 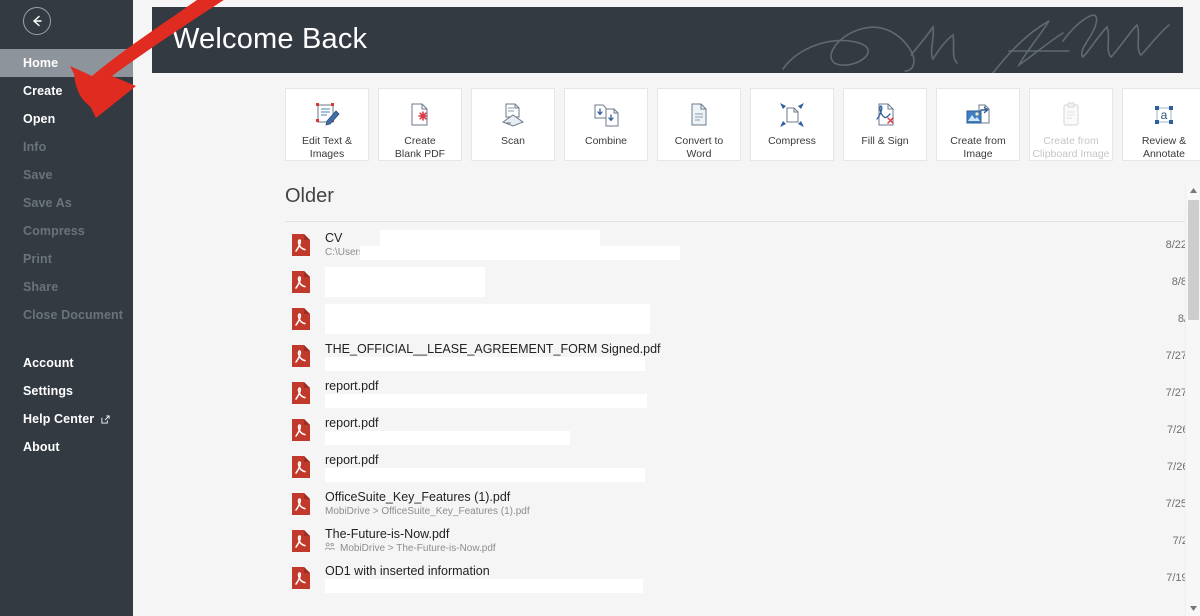 I want to click on tool-create-from-image: Create from Image, so click(x=978, y=124).